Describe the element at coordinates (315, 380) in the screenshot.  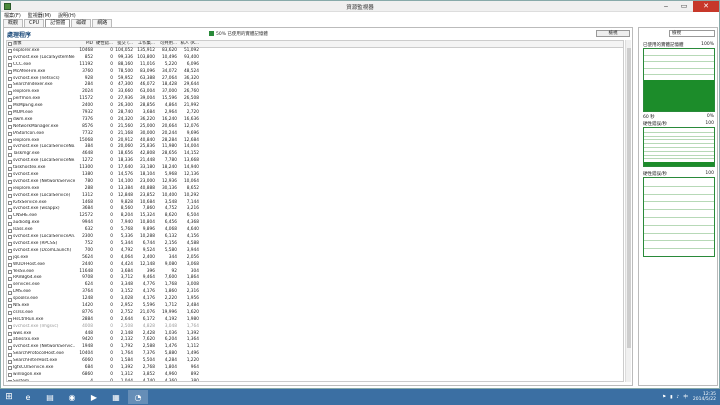
I see `table-row: System 4 0 1,044 4,740 4,360 380` at that location.